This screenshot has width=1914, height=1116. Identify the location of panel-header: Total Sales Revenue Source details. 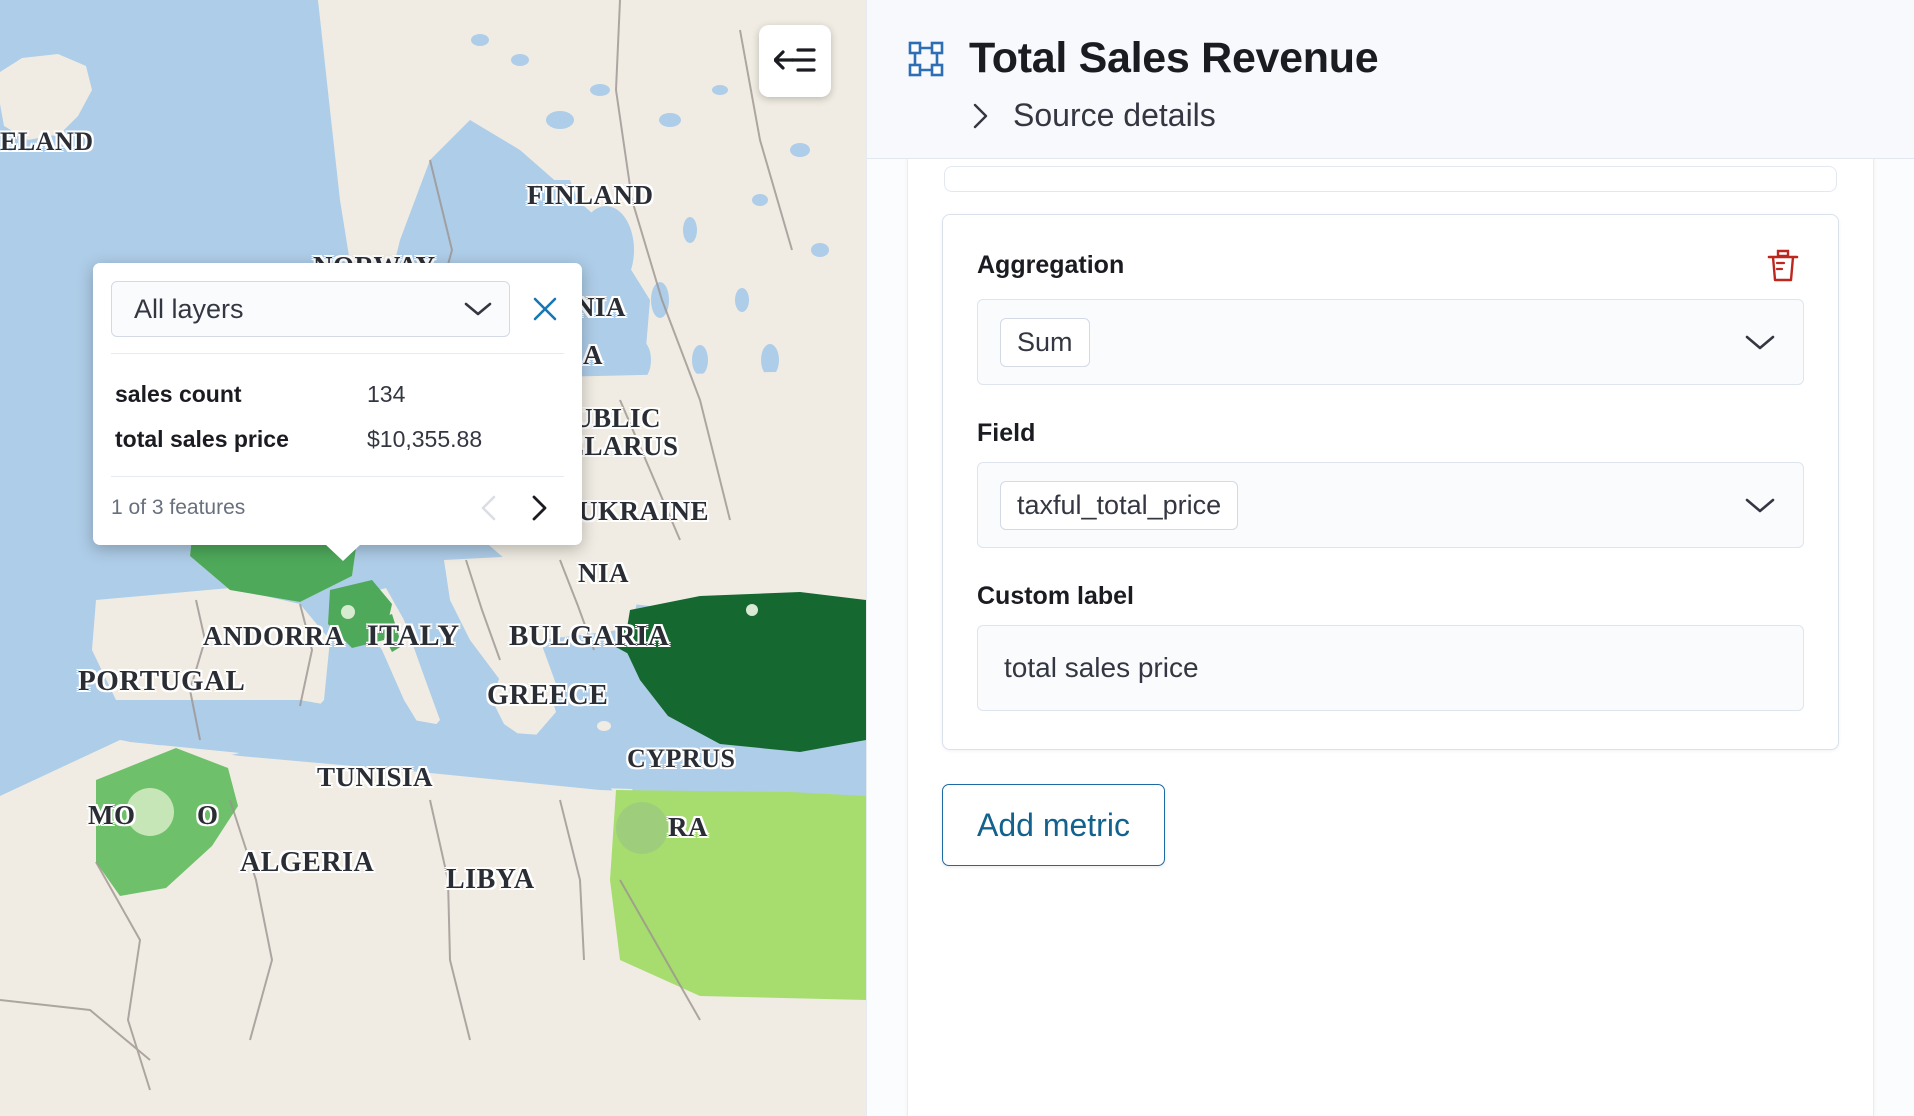
(1390, 79).